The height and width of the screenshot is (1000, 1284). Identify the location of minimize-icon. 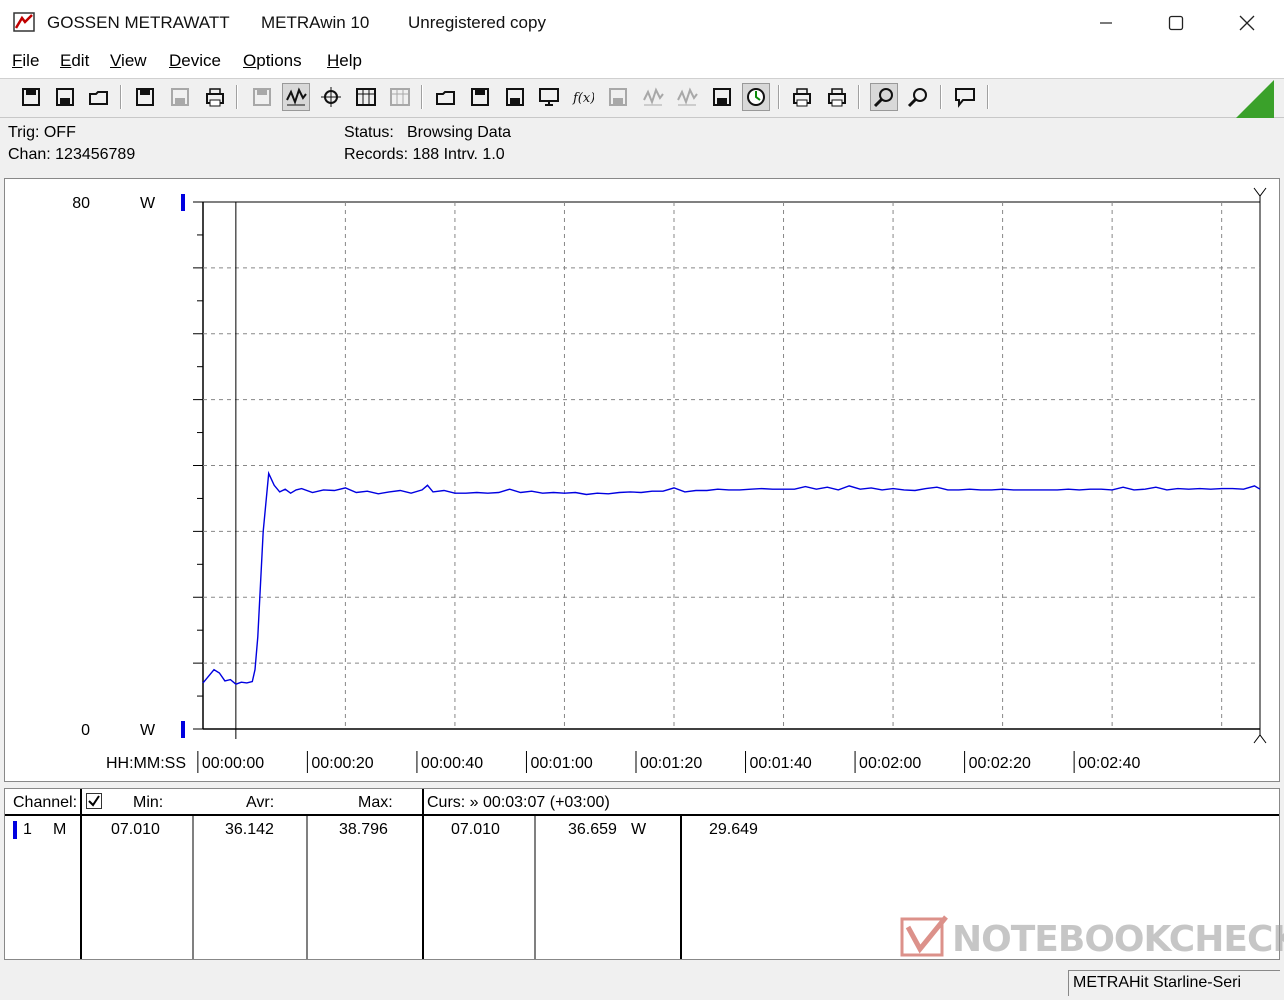
(1106, 23).